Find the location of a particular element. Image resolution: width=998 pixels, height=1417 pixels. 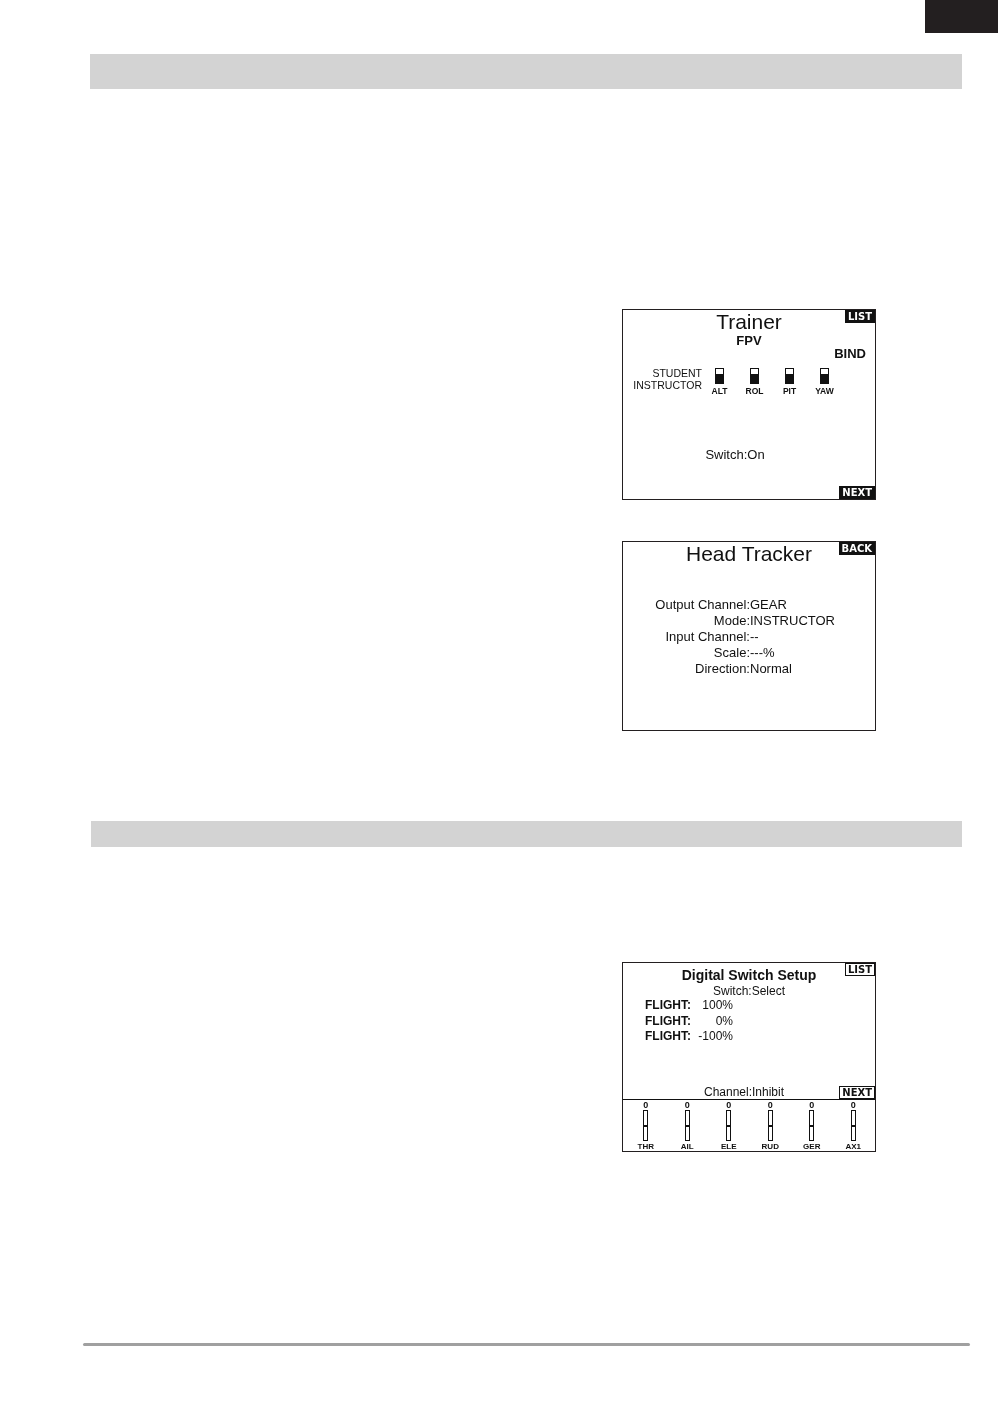

channel-label: AIL is located at coordinates (687, 1146).